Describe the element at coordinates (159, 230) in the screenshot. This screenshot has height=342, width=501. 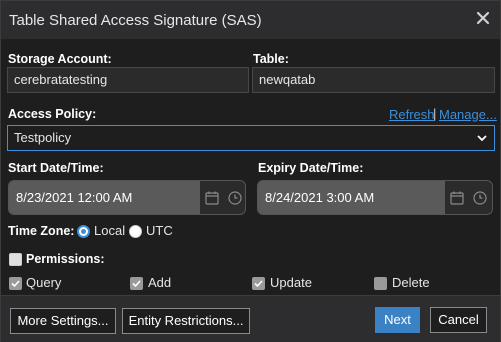
I see `timezone-utc-label: UTC` at that location.